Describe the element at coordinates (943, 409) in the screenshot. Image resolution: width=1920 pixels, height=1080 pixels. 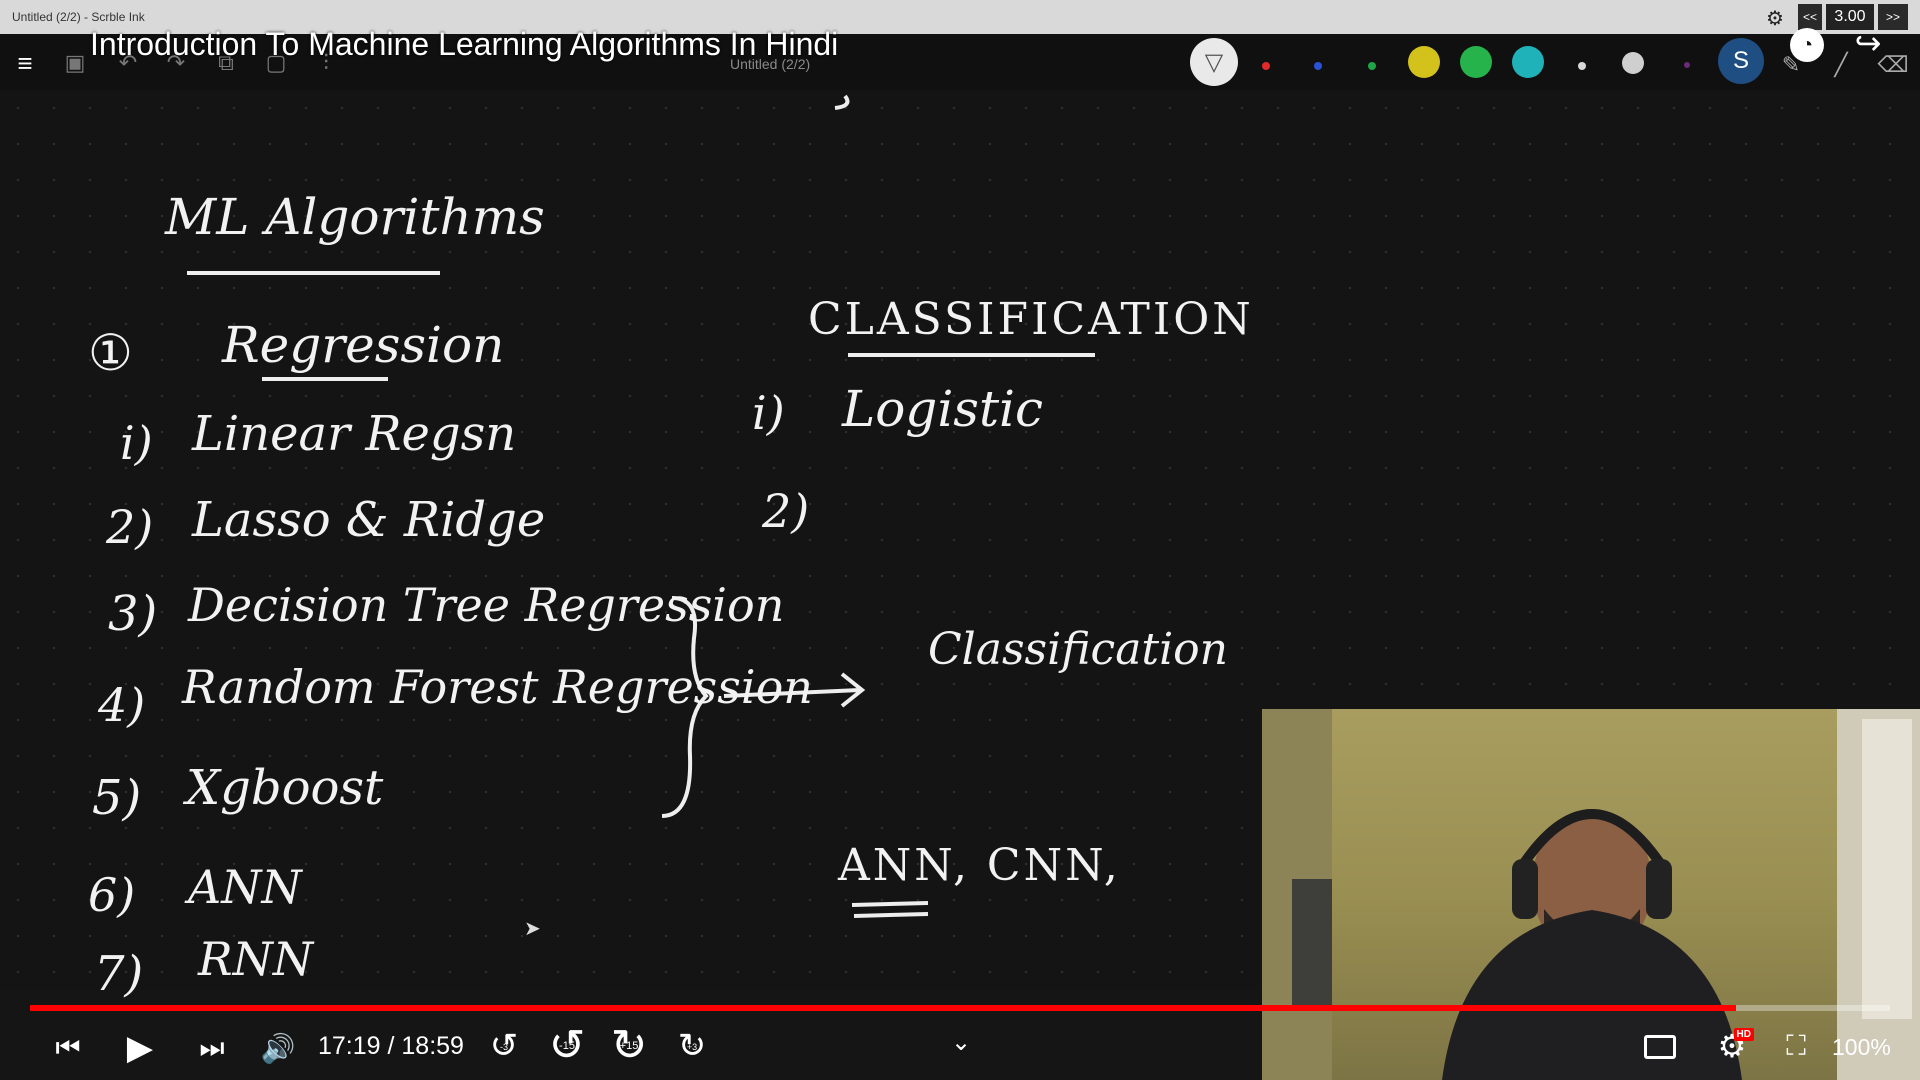
I see `class-item-text-1: Logistic` at that location.